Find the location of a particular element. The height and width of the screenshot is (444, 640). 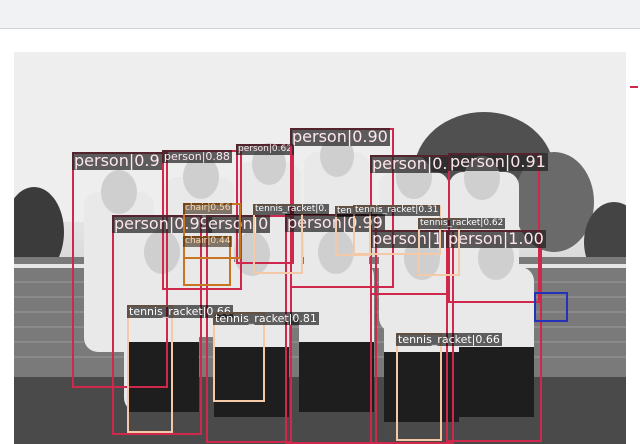

detection-label: person|0.9 is located at coordinates (117, 160).